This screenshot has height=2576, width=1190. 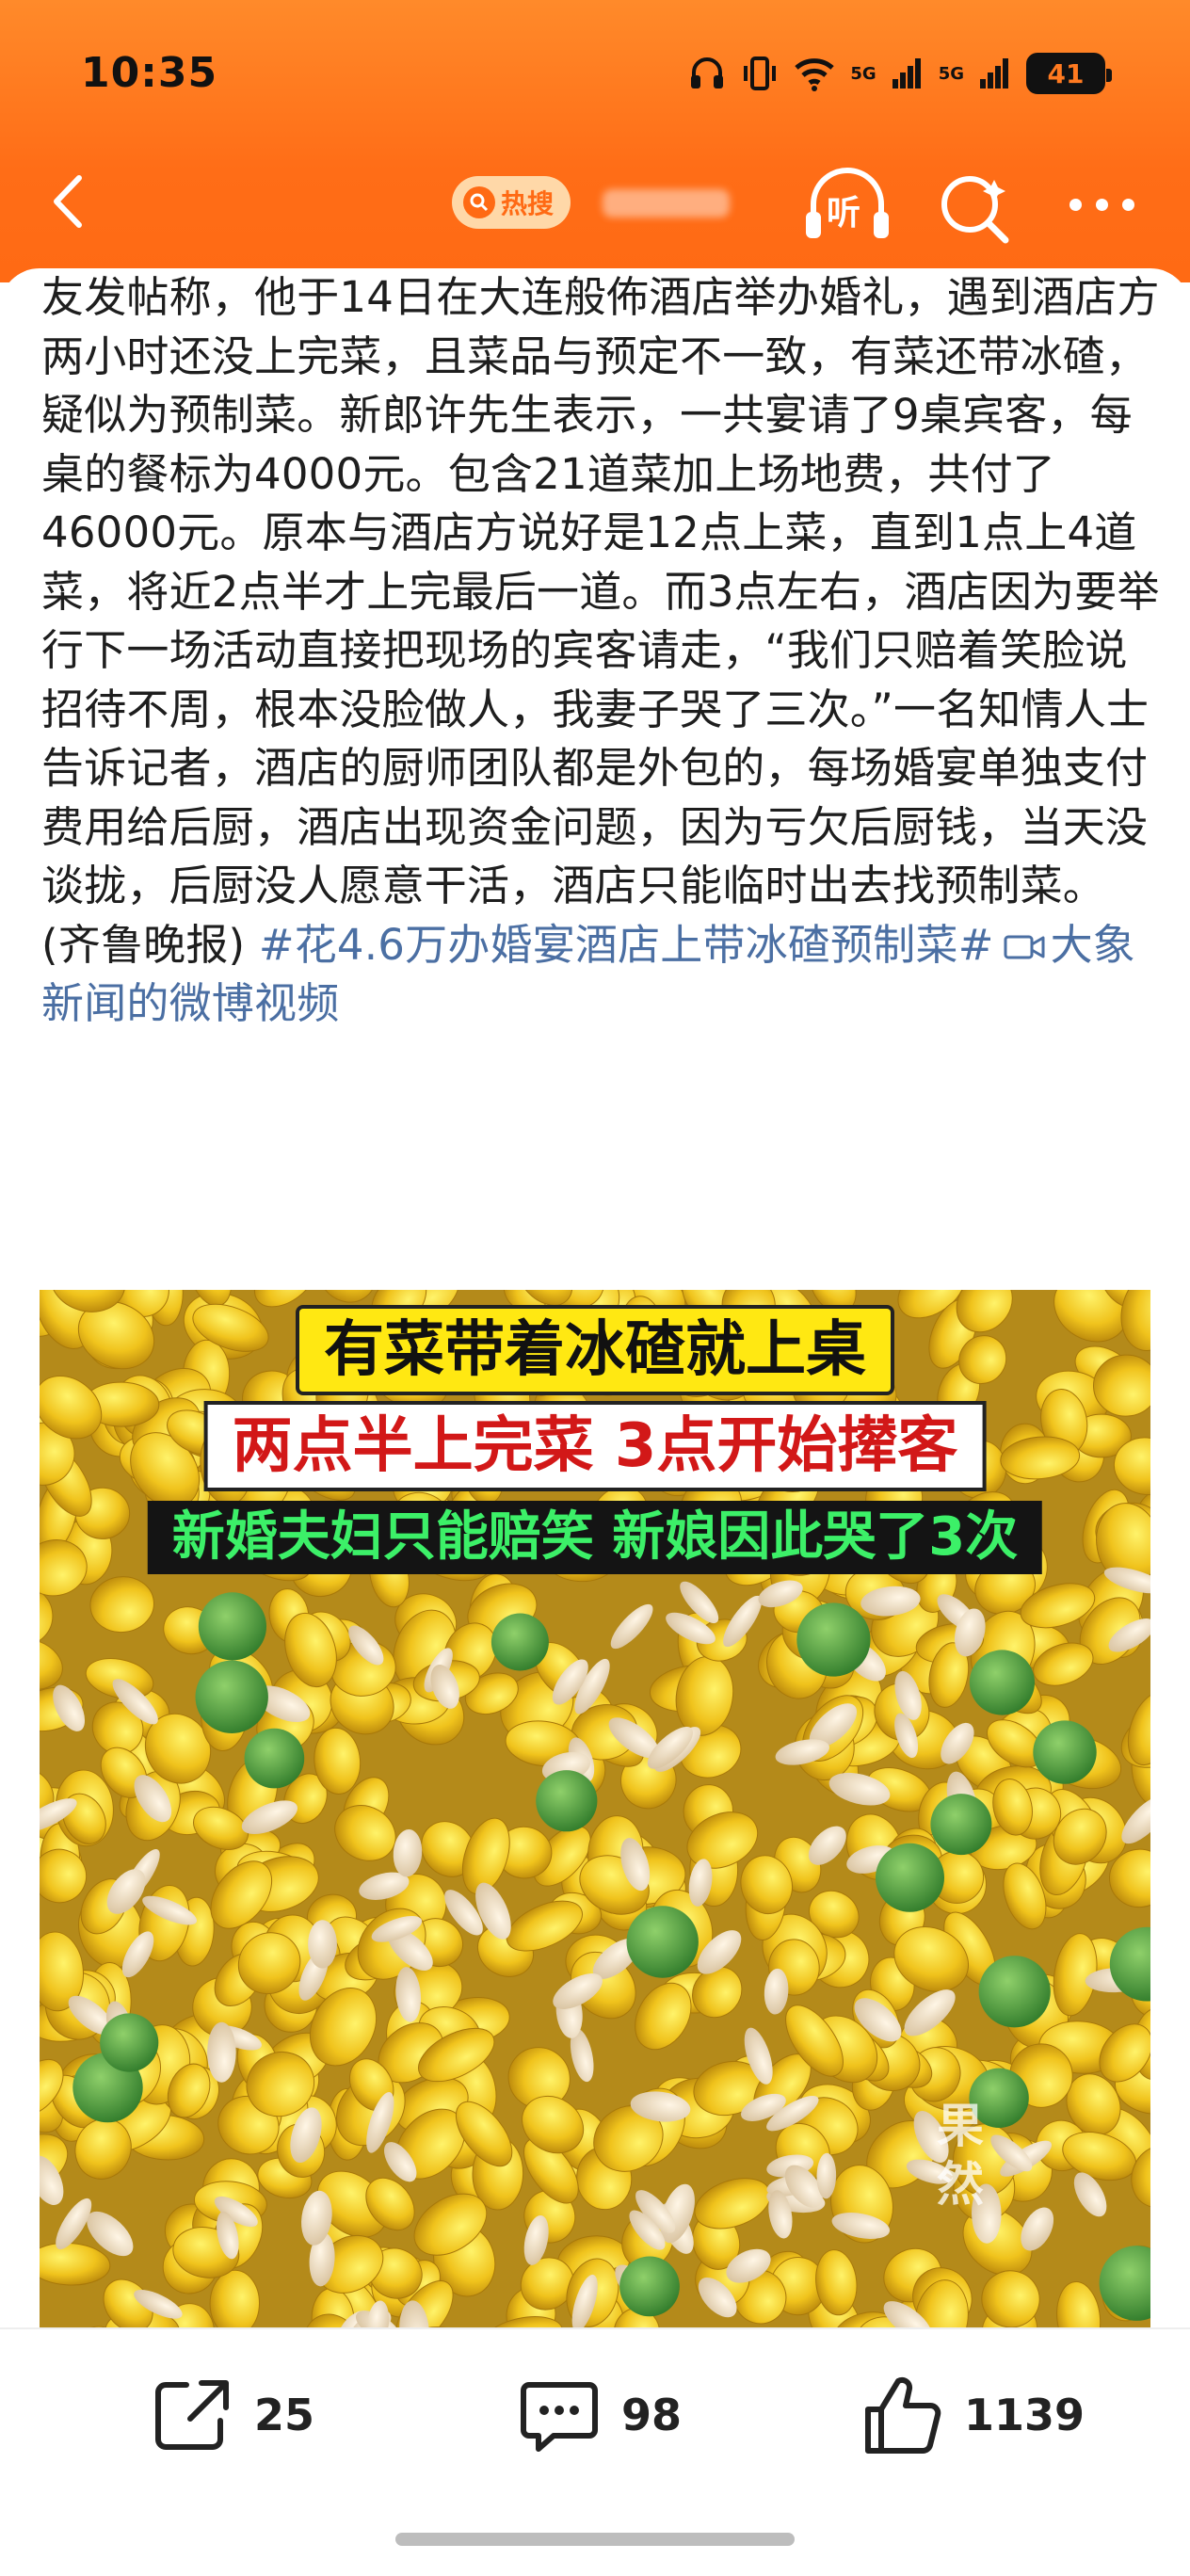 I want to click on wifi-icon, so click(x=815, y=74).